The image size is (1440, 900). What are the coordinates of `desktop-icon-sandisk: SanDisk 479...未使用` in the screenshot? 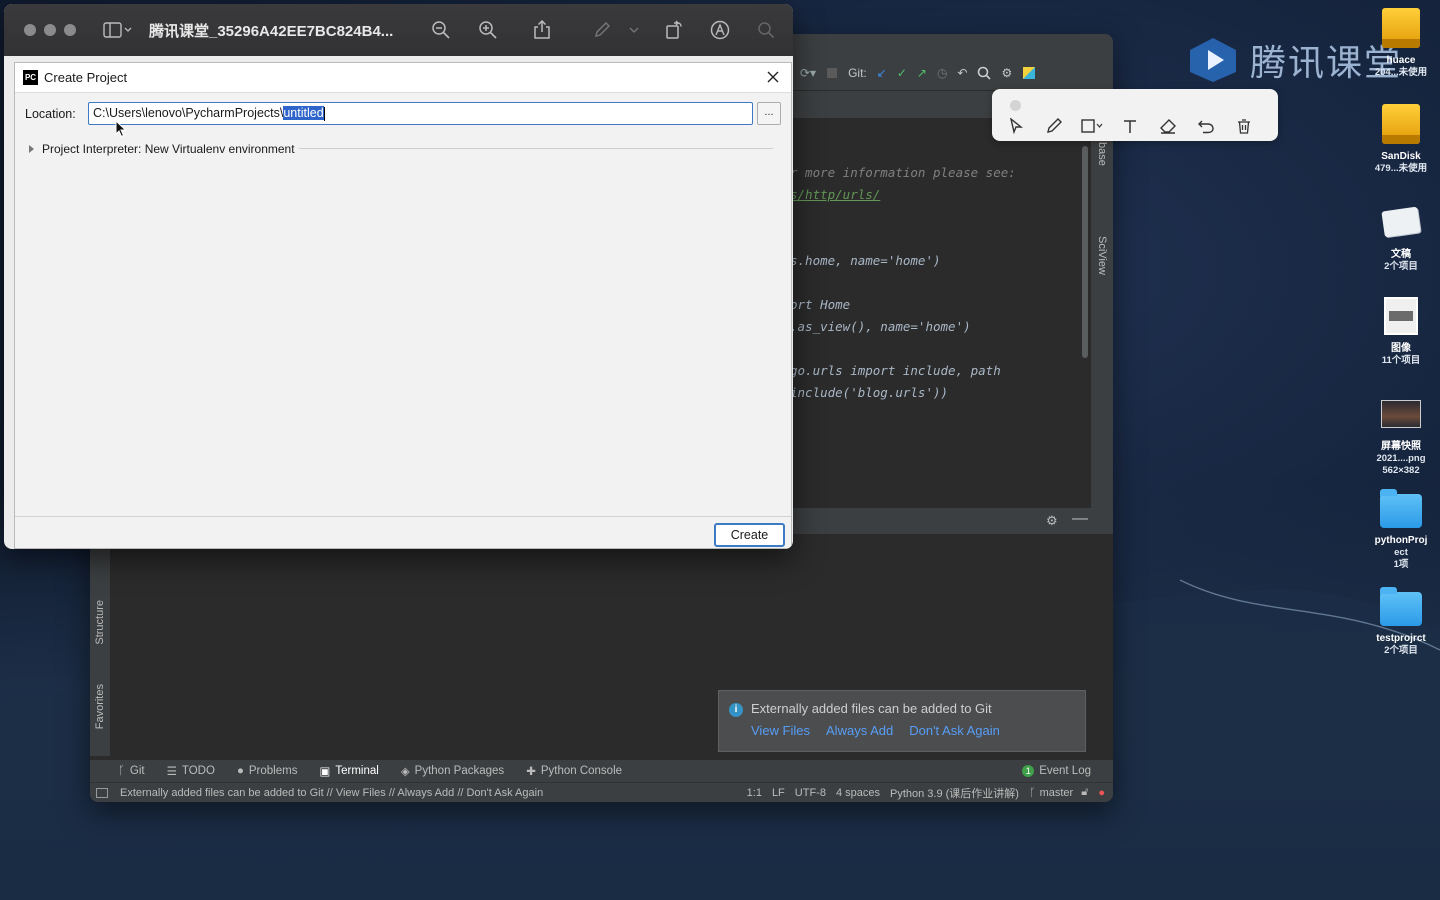 It's located at (1400, 138).